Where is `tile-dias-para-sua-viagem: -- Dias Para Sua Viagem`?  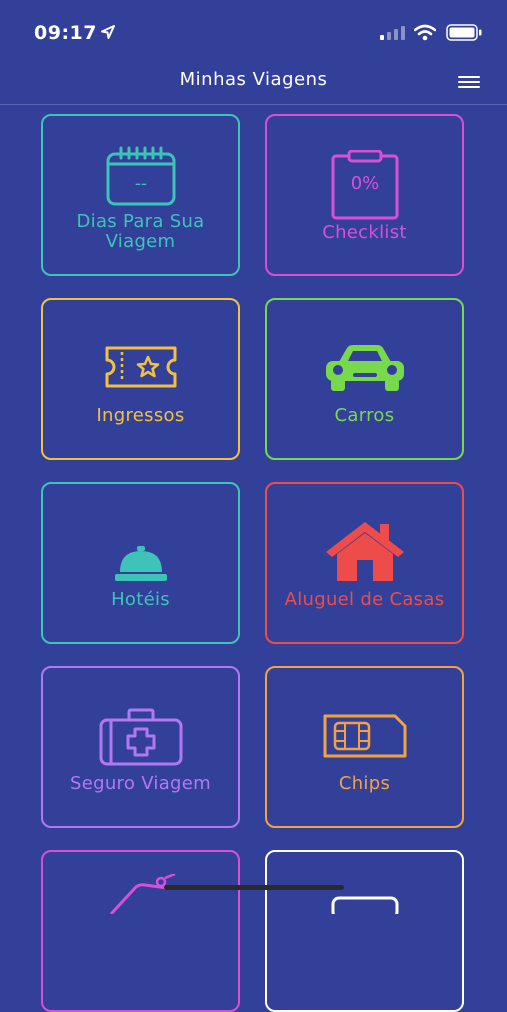 tile-dias-para-sua-viagem: -- Dias Para Sua Viagem is located at coordinates (140, 195).